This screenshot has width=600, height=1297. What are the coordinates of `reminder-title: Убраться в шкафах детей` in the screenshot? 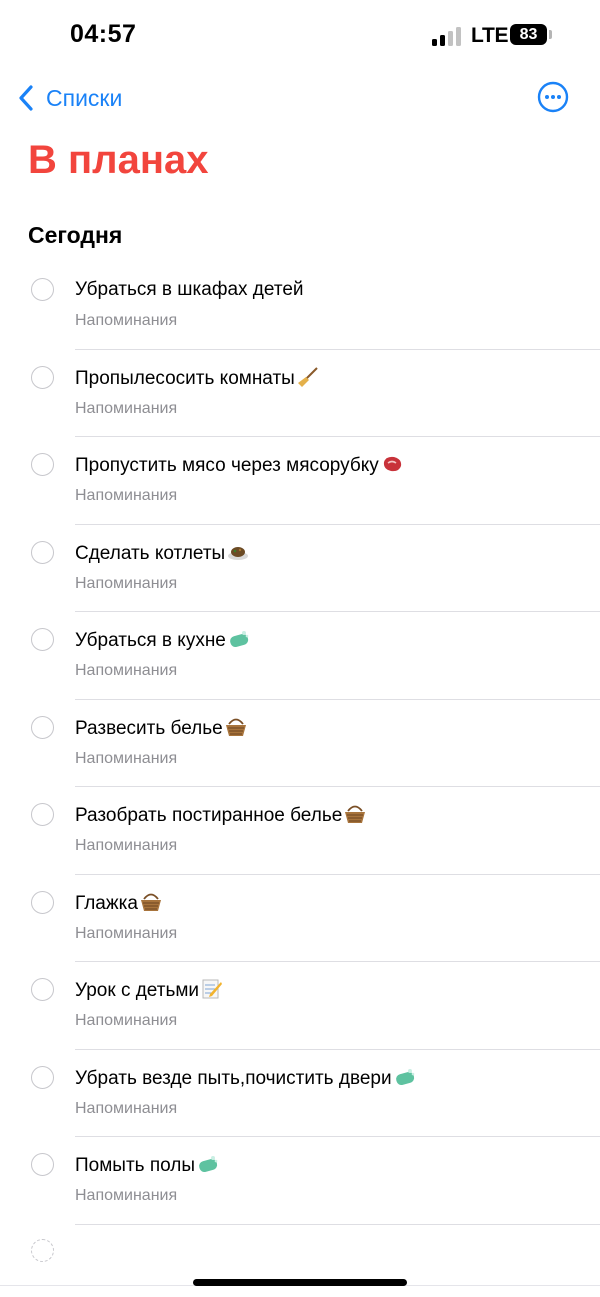 It's located at (189, 290).